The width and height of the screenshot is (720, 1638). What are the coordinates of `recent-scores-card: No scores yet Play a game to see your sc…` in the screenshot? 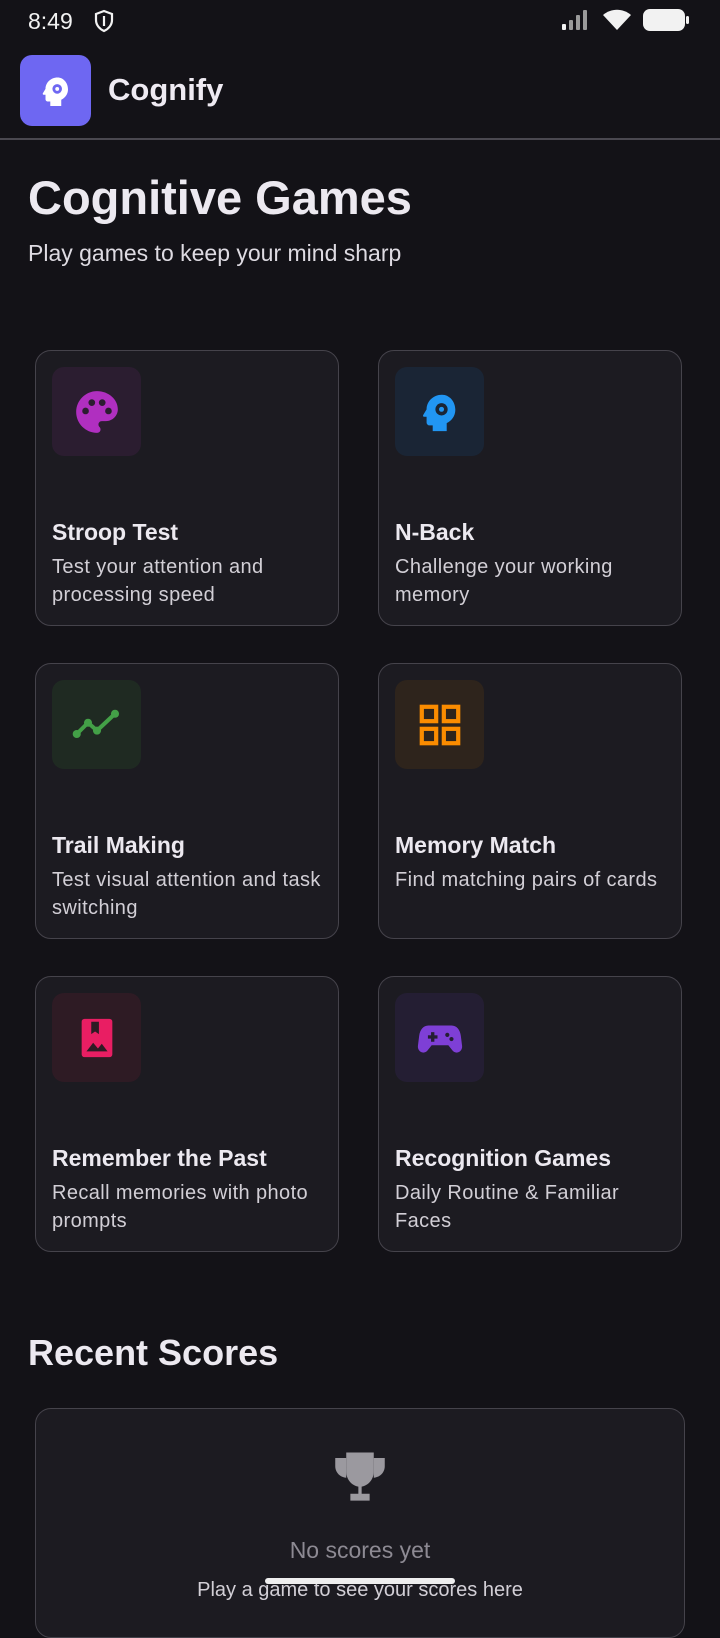 It's located at (360, 1523).